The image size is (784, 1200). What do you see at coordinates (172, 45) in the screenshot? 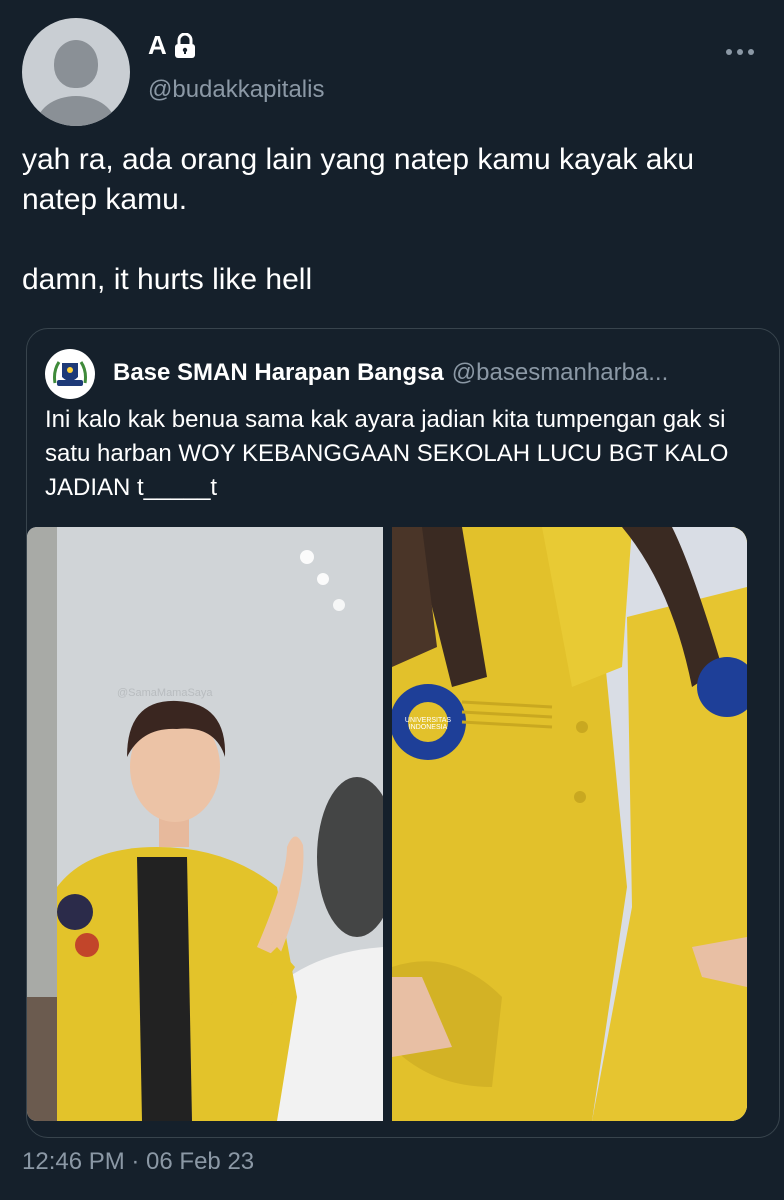
I see `display-name-row: A` at bounding box center [172, 45].